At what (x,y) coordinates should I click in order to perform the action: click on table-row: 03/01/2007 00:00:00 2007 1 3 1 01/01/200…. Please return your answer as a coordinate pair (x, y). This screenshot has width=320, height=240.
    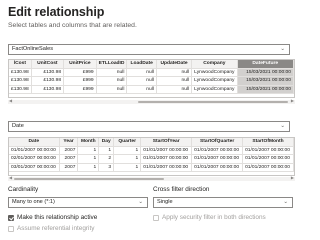
    Looking at the image, I should click on (151, 168).